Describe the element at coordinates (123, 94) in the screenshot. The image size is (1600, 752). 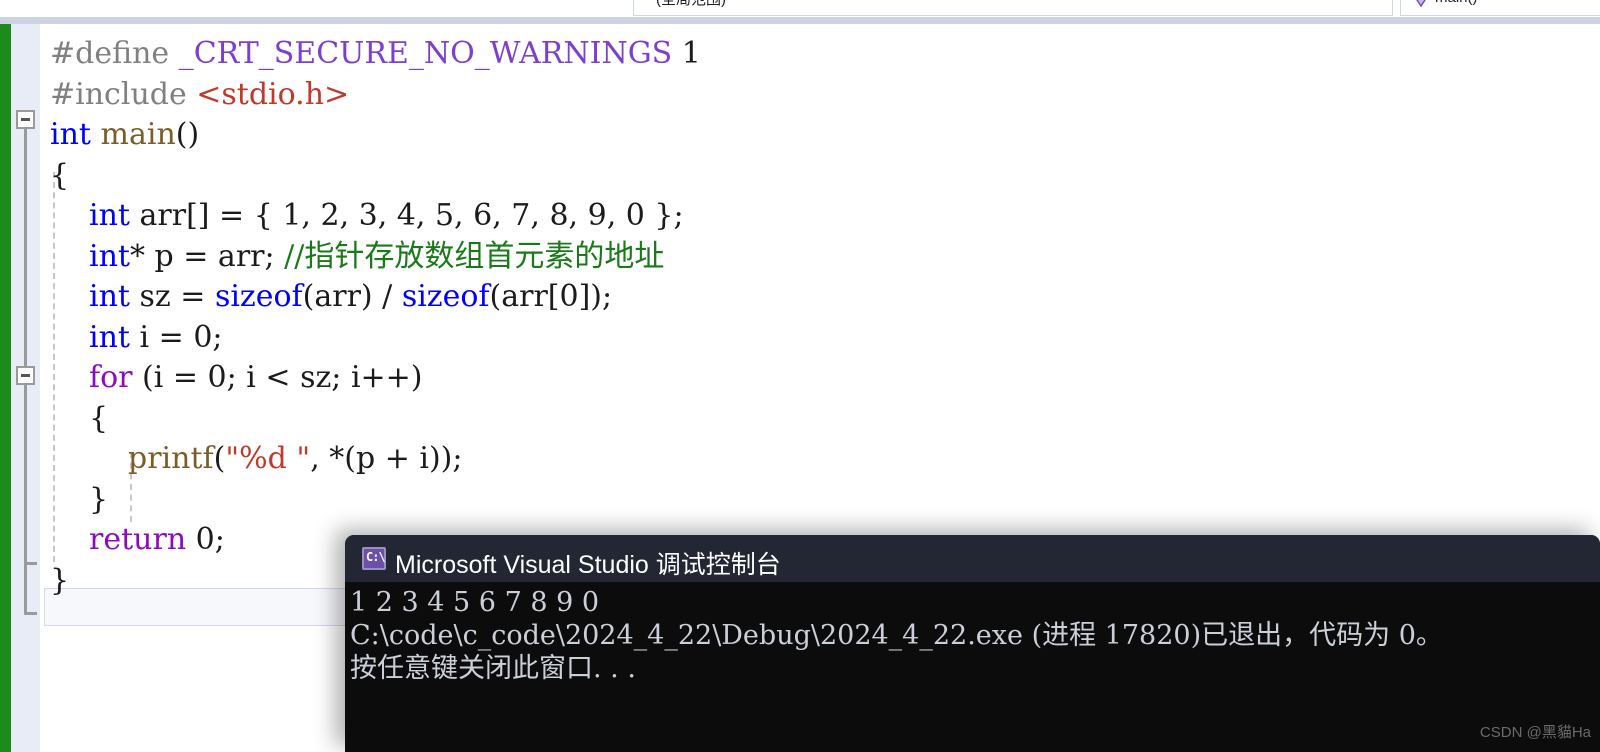
I see `code-token: #include` at that location.